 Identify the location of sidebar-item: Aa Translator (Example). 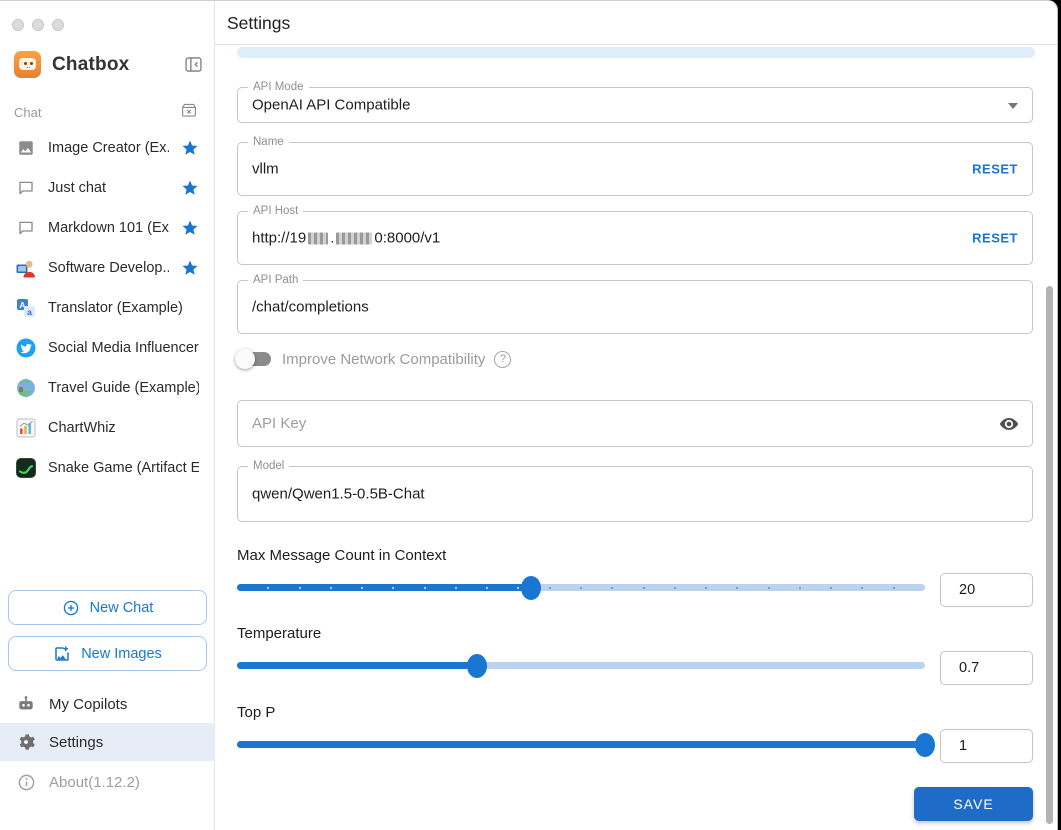
(107, 308).